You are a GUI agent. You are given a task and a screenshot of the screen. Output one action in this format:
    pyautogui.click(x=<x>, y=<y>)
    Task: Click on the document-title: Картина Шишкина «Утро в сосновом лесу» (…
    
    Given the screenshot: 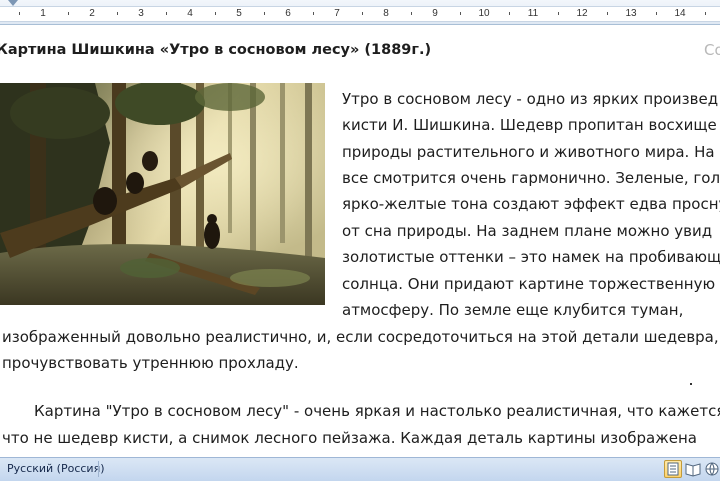 What is the action you would take?
    pyautogui.click(x=216, y=50)
    